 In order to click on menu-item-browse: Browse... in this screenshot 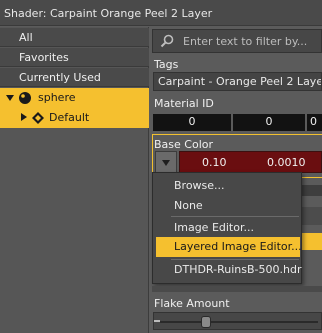, I will do `click(199, 185)`.